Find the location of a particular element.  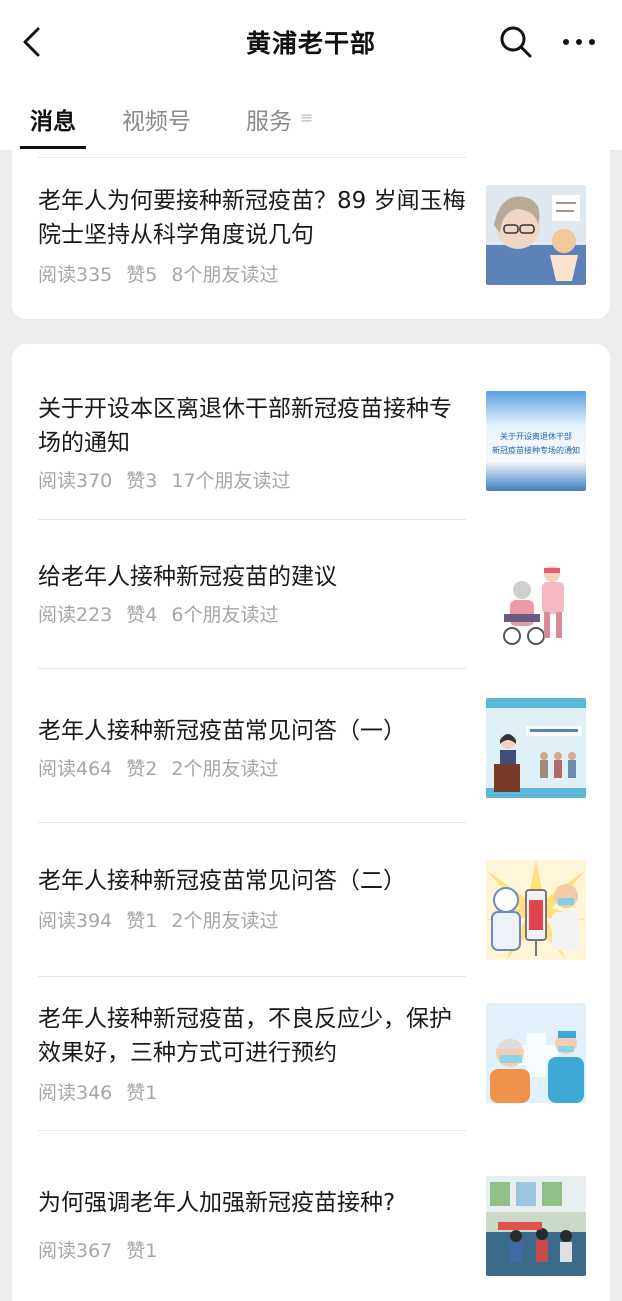

article-title: 老年人接种新冠疫苗，不良反应少，保护效果好，三种方式可进行预约 is located at coordinates (245, 1036).